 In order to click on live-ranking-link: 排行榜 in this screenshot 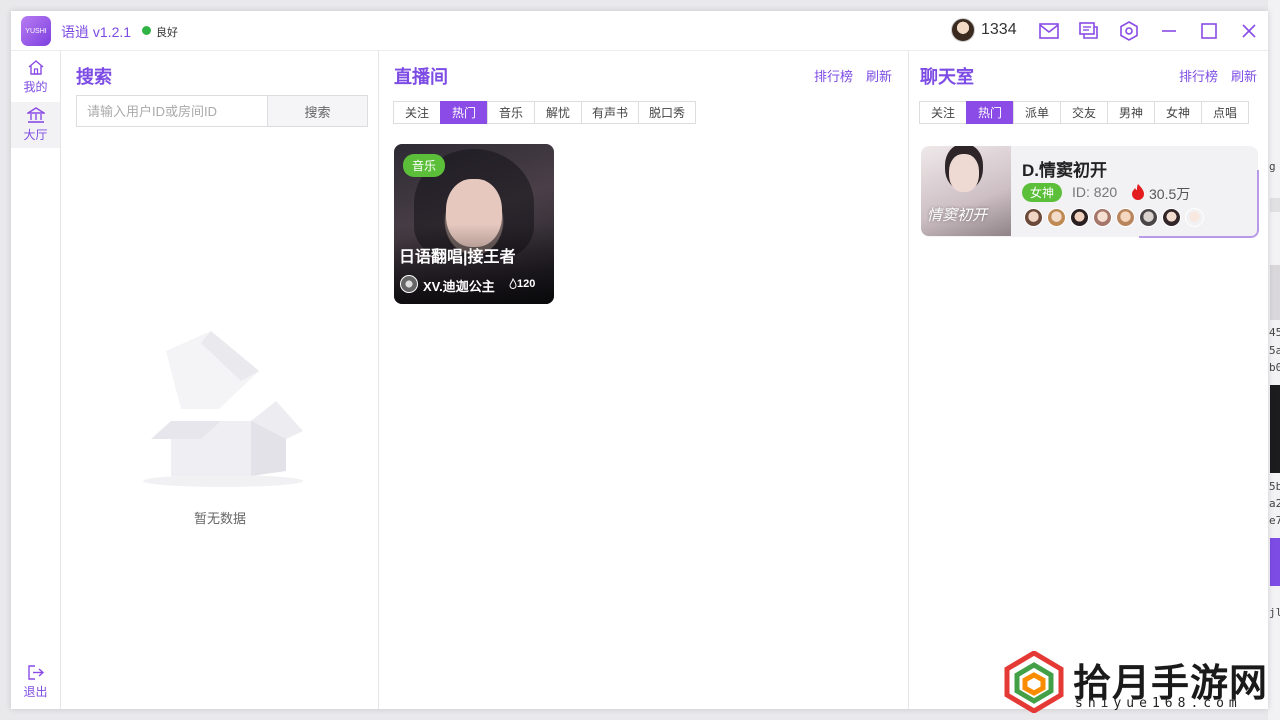, I will do `click(833, 75)`.